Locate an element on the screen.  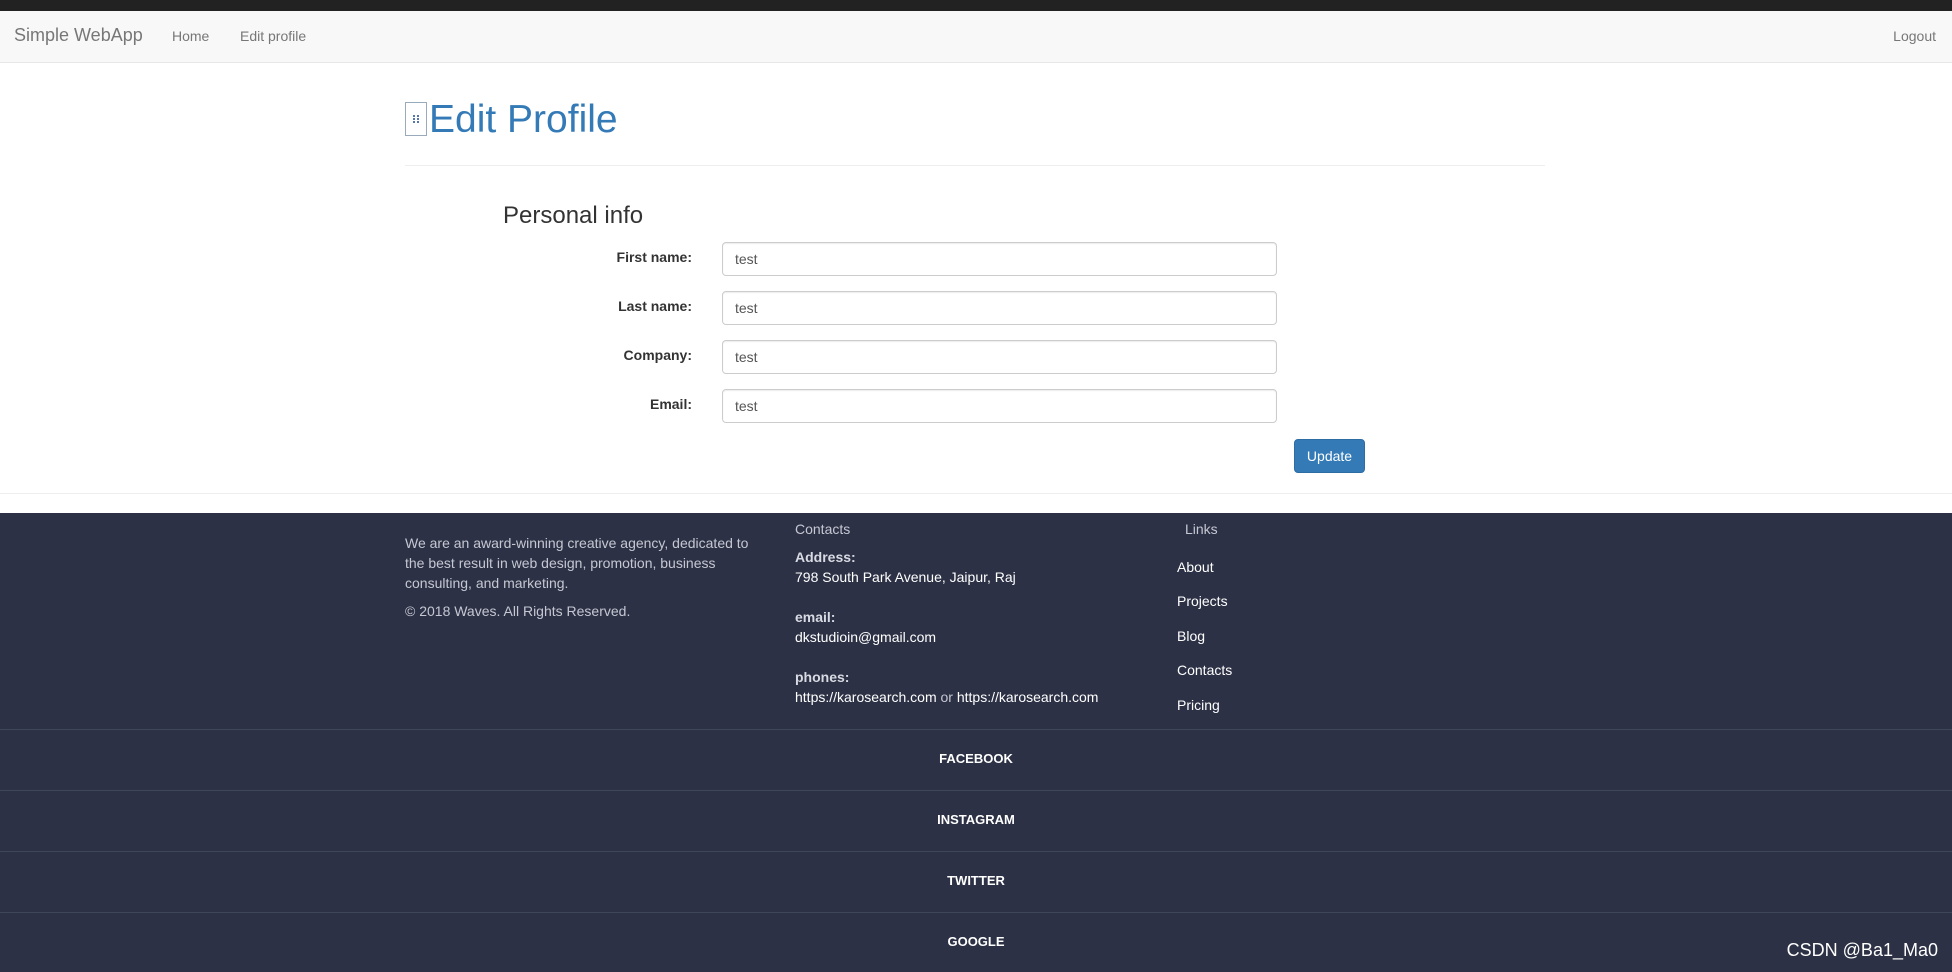
last-name-input is located at coordinates (999, 308).